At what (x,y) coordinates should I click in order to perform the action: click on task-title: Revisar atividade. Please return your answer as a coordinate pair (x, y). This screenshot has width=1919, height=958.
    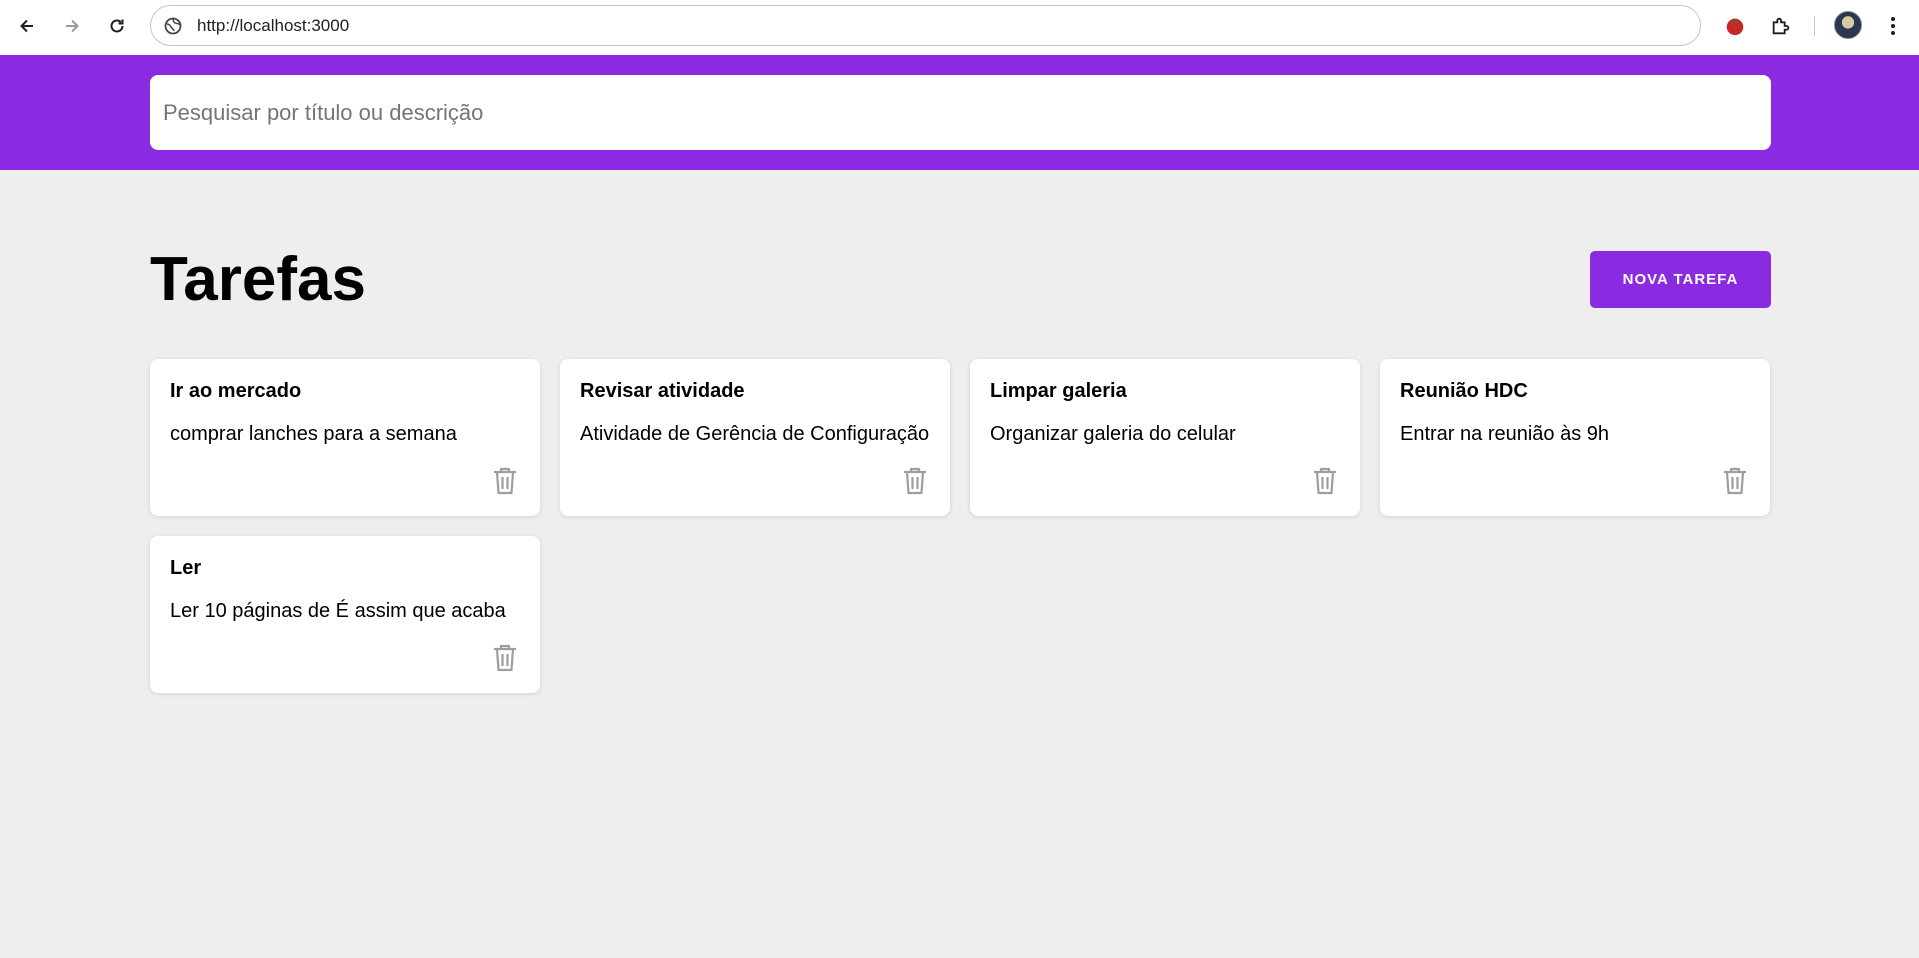
    Looking at the image, I should click on (662, 391).